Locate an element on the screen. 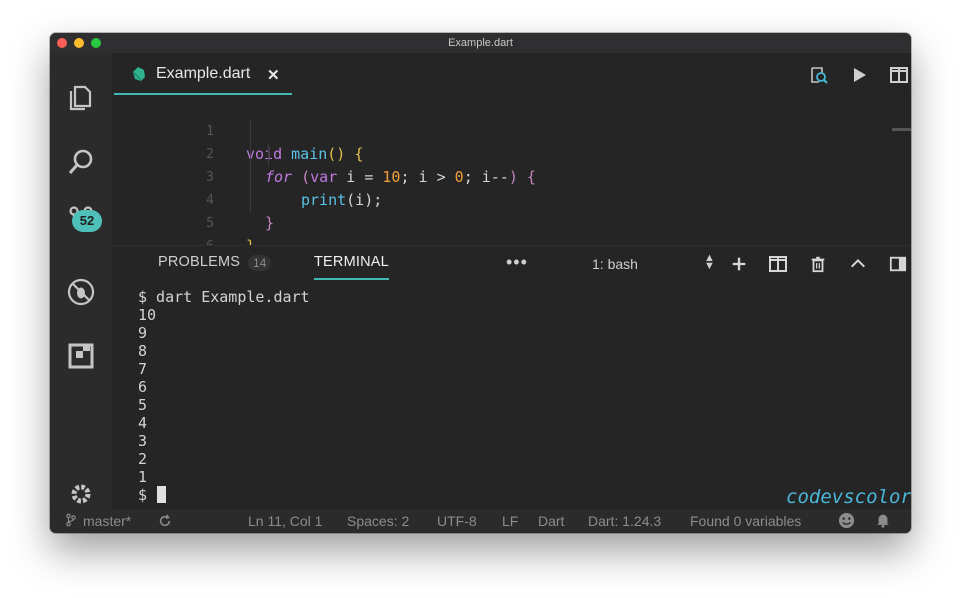  terminal-select: 1: bash is located at coordinates (654, 264).